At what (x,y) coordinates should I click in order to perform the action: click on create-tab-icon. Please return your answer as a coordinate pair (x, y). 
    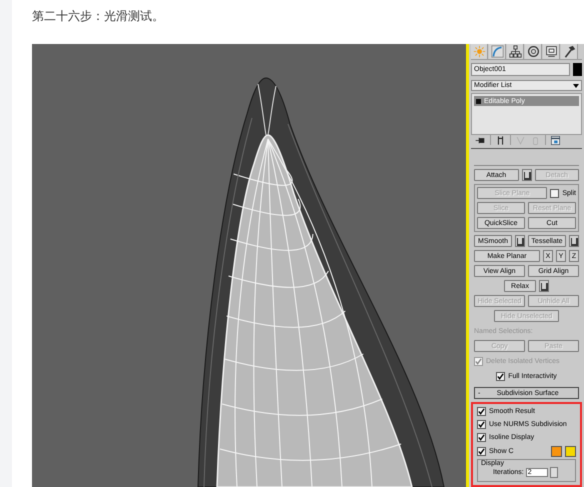
    Looking at the image, I should click on (479, 51).